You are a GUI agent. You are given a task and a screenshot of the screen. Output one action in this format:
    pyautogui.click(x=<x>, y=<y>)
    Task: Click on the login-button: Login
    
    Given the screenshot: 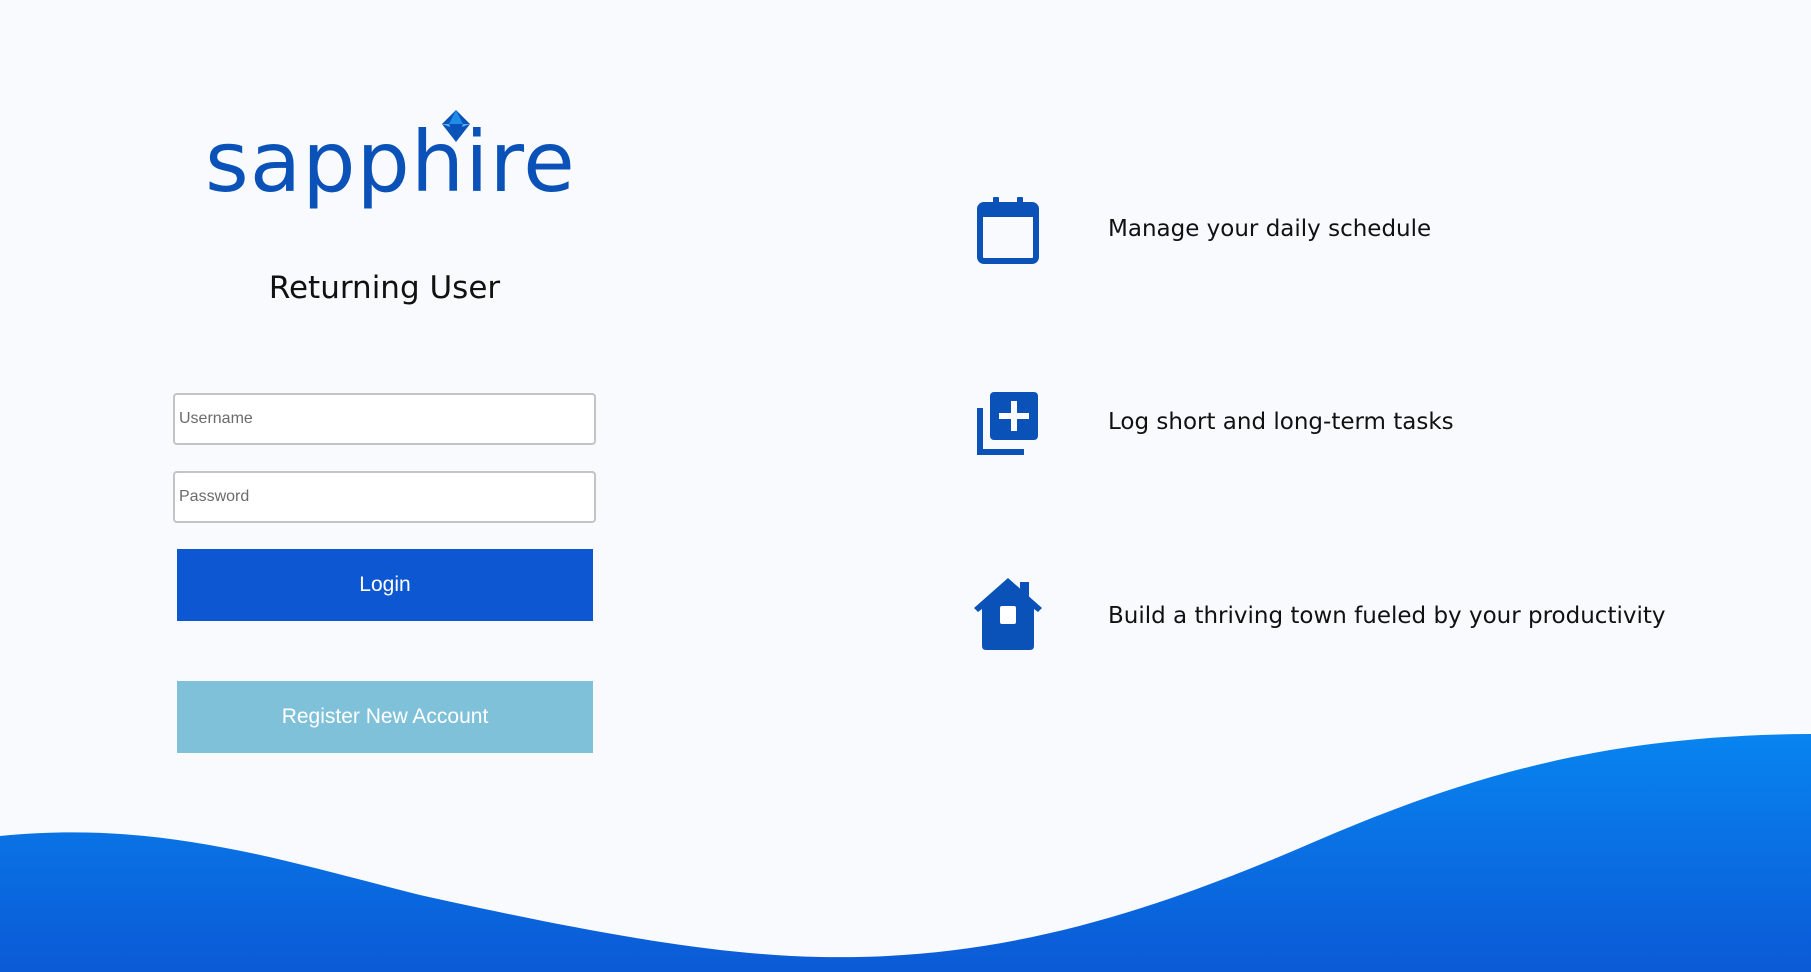 What is the action you would take?
    pyautogui.click(x=385, y=585)
    